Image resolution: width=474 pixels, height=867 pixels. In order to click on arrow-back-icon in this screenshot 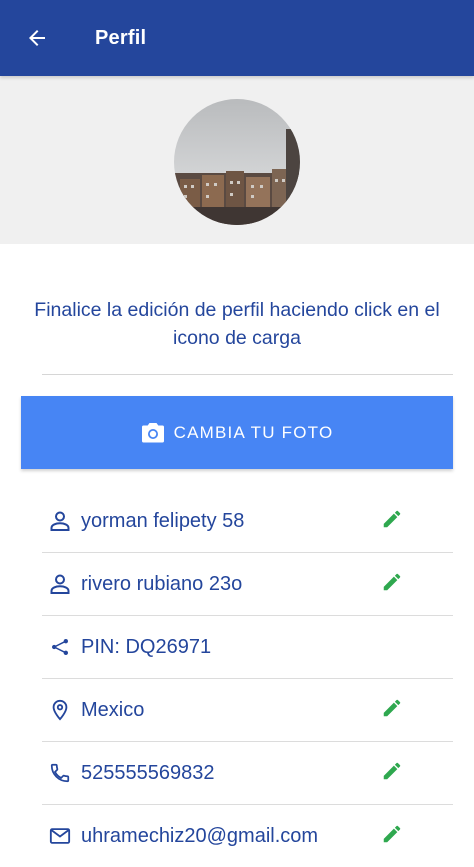, I will do `click(37, 38)`.